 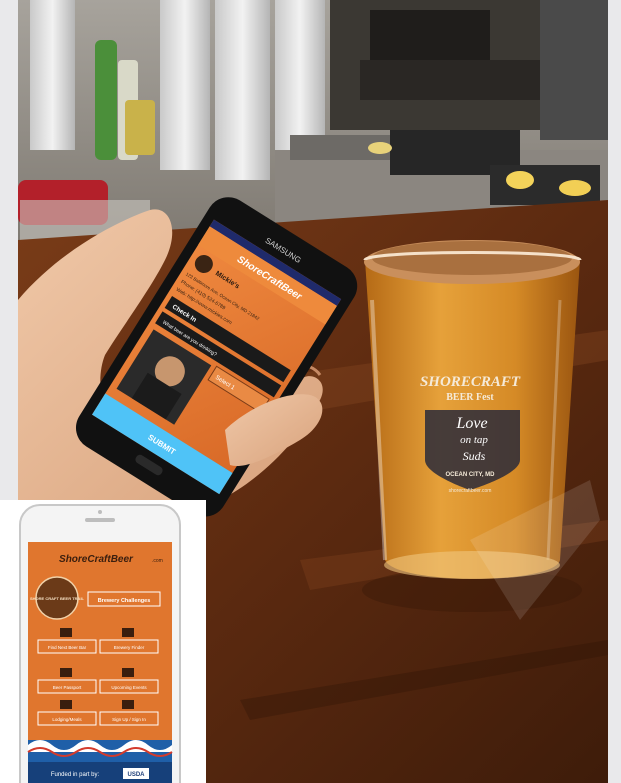 I want to click on grid-label-0: Find Next Beer Bar, so click(x=67, y=647).